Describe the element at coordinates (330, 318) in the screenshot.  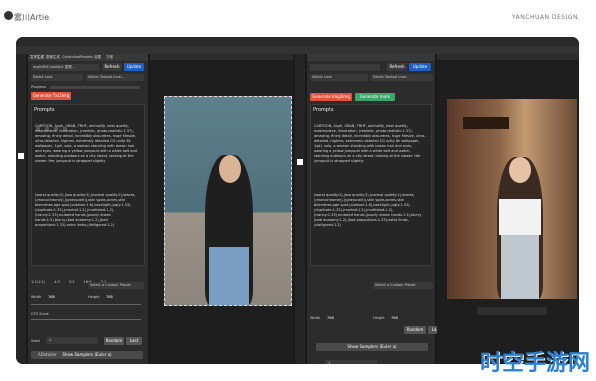
I see `width-value-2: 768` at that location.